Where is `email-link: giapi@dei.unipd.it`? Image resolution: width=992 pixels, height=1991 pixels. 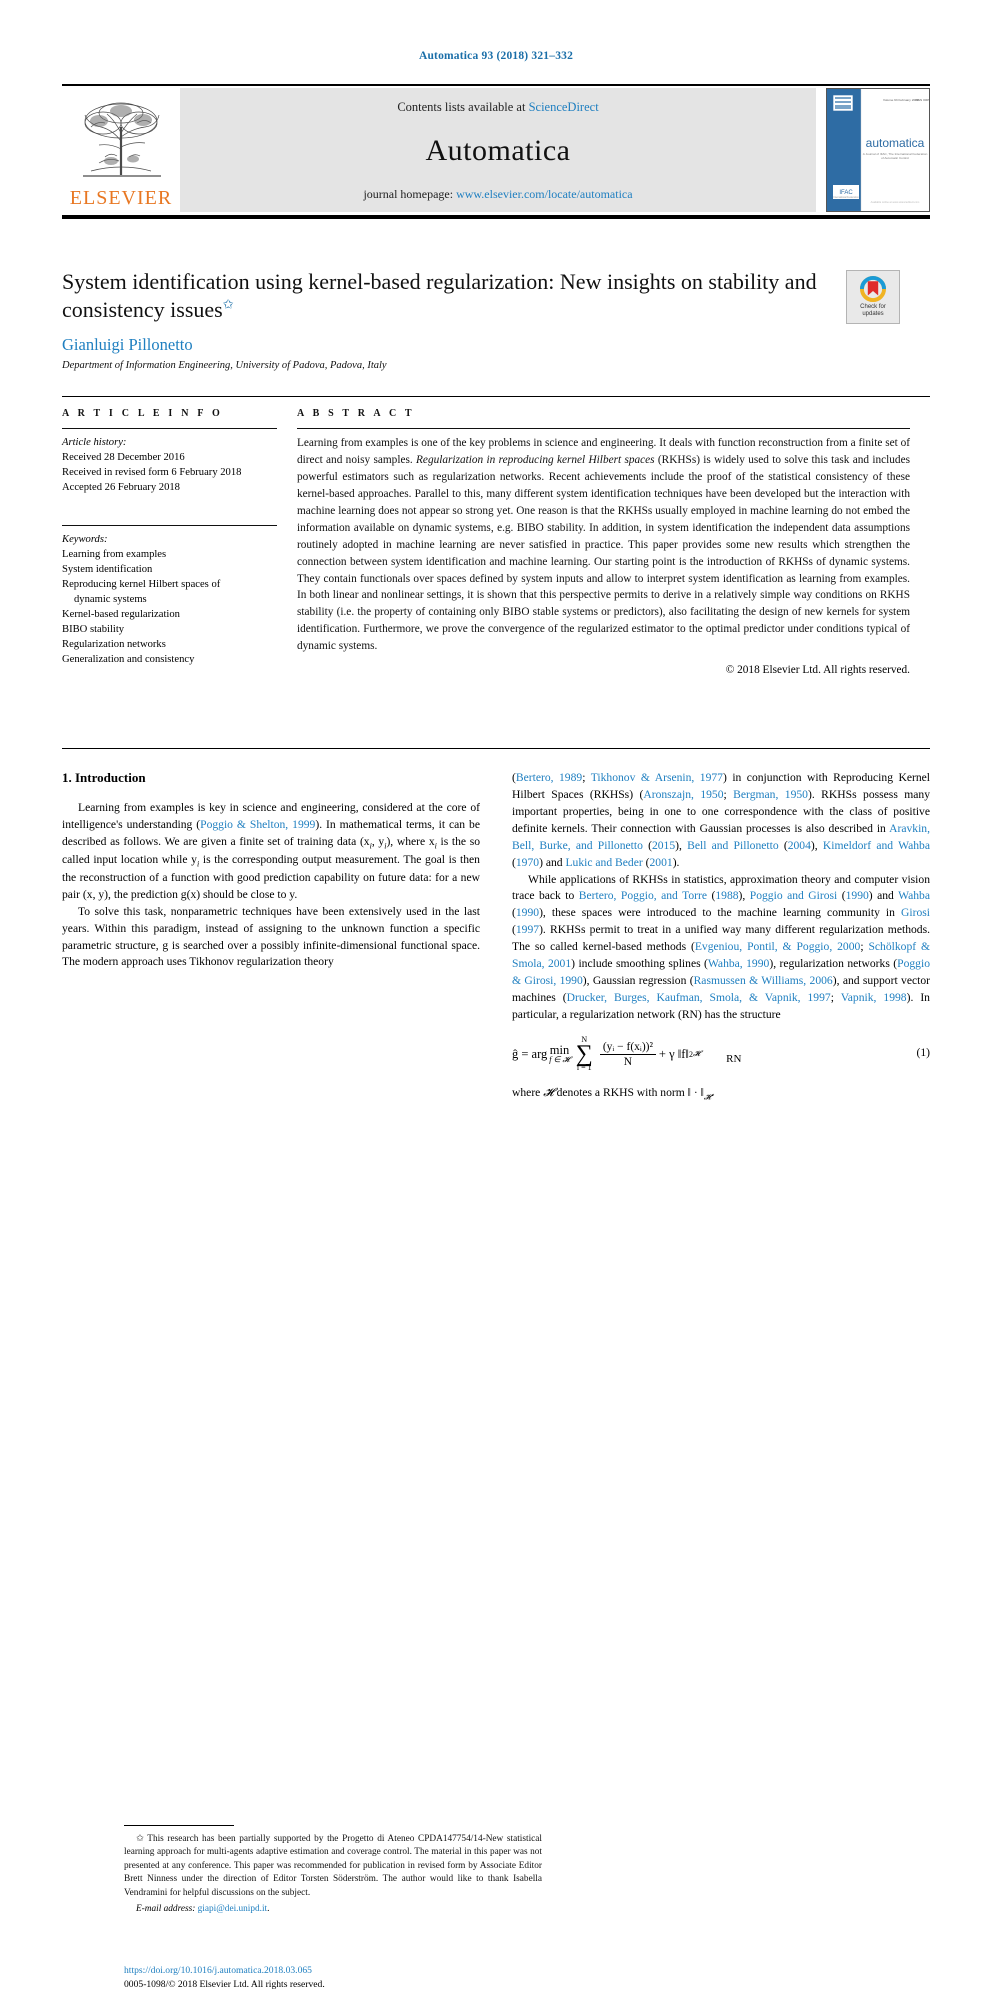
email-link: giapi@dei.unipd.it is located at coordinates (233, 1909).